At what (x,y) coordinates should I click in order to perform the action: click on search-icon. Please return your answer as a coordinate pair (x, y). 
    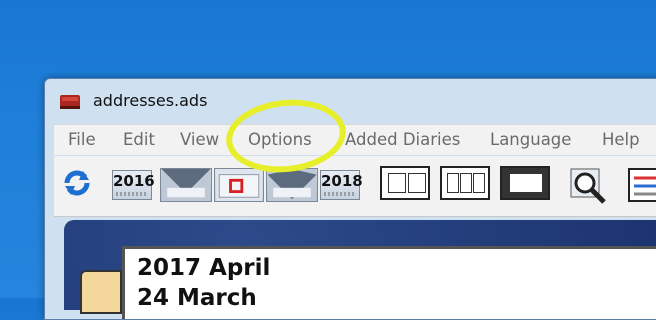
    Looking at the image, I should click on (588, 186).